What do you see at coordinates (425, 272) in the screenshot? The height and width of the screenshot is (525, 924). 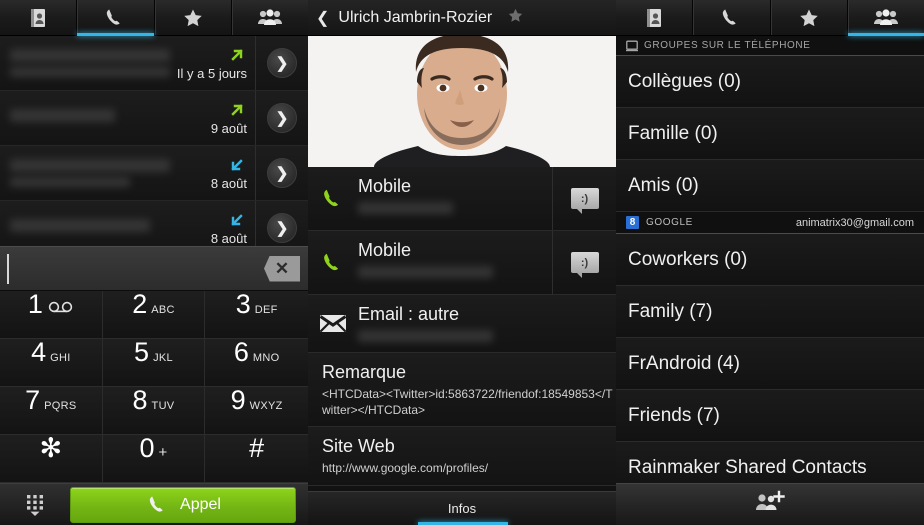 I see `redacted-phone-number` at bounding box center [425, 272].